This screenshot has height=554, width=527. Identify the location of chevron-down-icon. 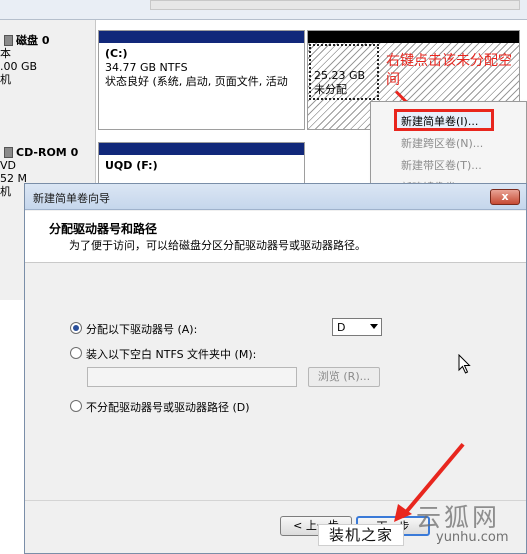
(374, 326).